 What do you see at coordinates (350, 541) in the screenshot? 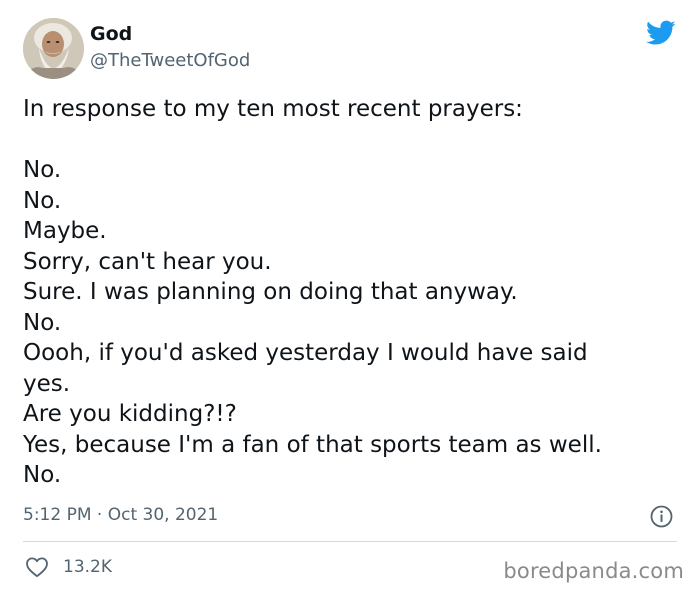
I see `divider` at bounding box center [350, 541].